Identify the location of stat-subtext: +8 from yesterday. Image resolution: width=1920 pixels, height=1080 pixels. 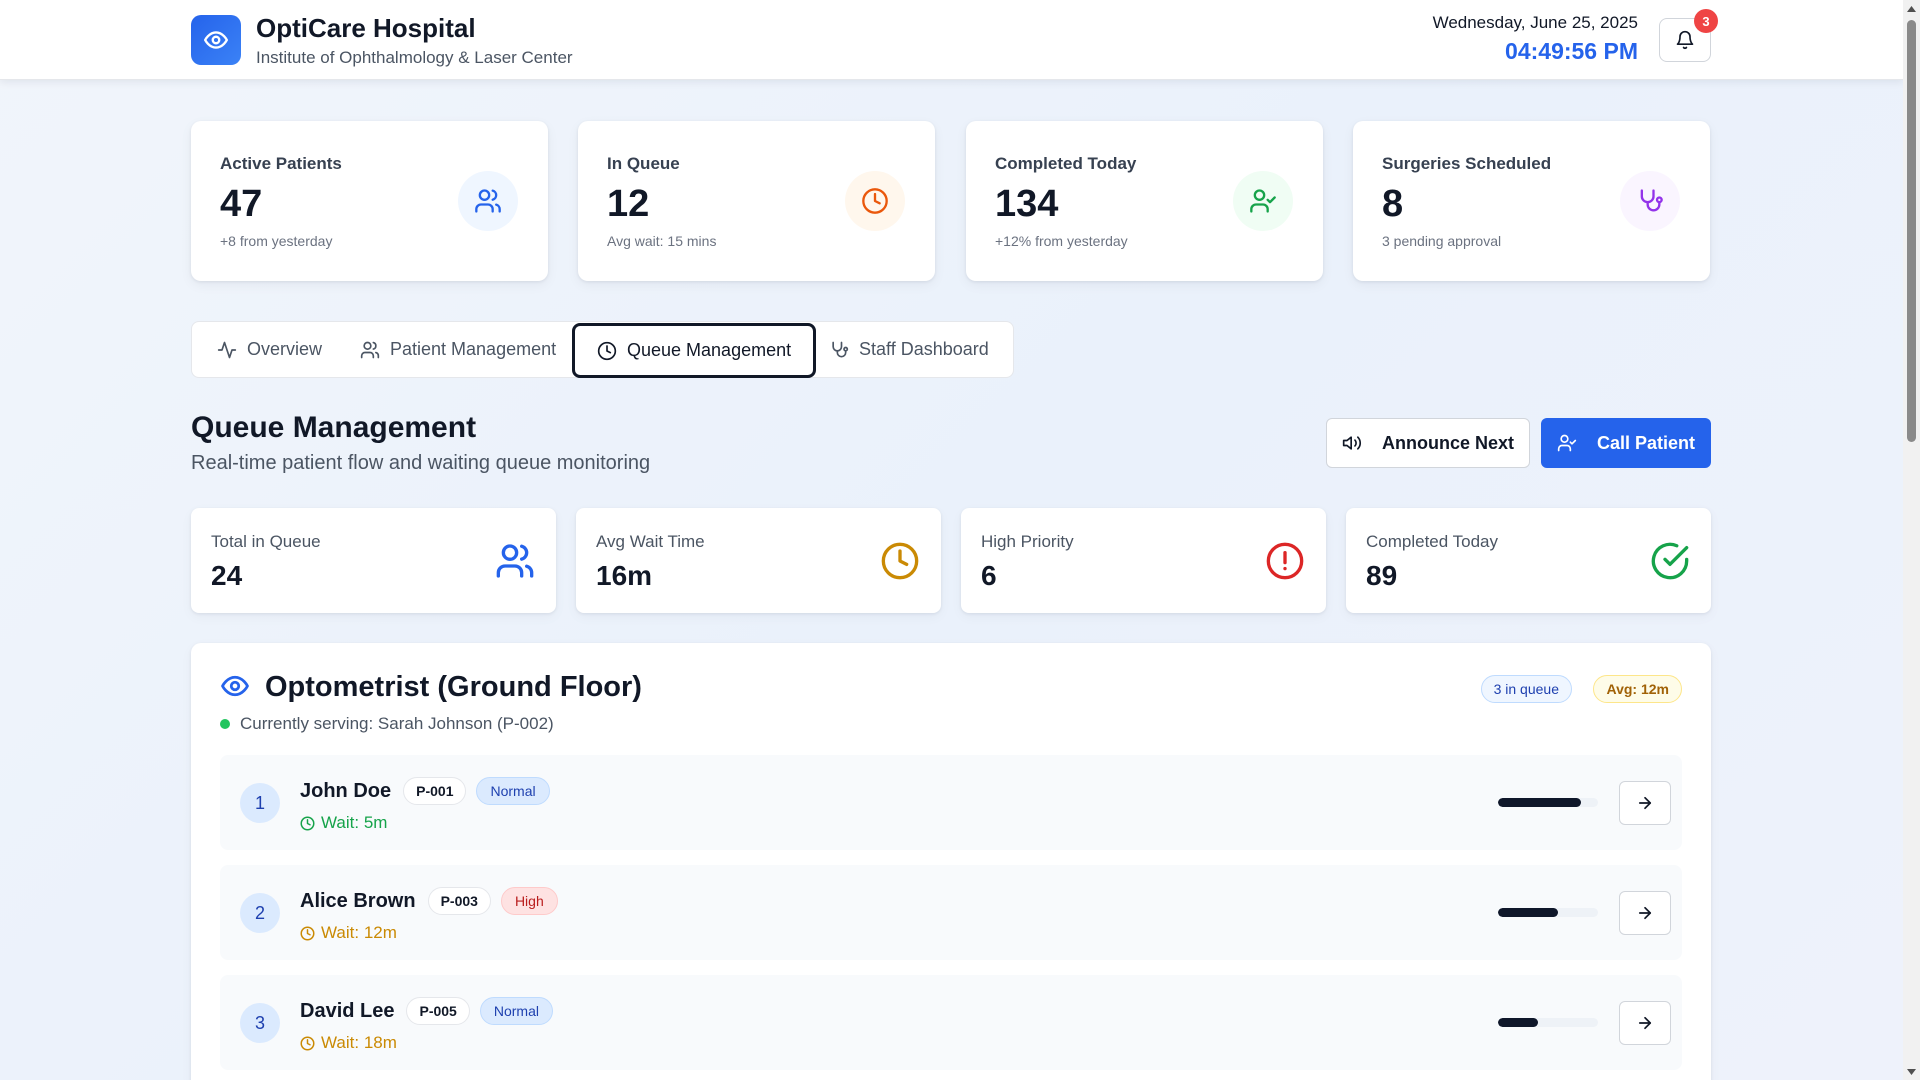
(276, 241).